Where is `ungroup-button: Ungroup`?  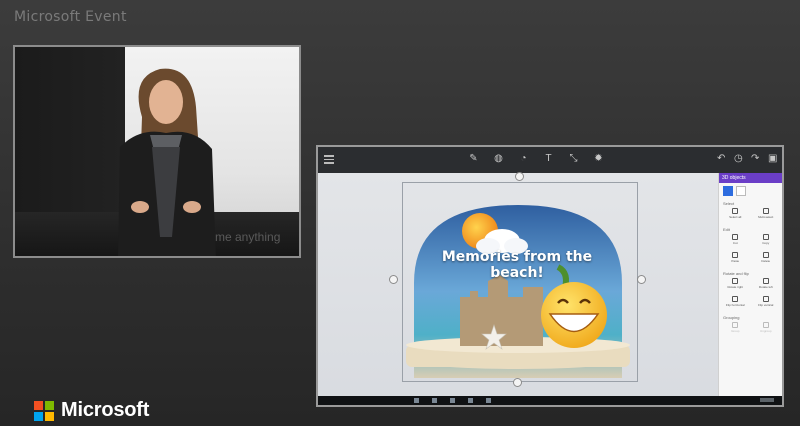 ungroup-button: Ungroup is located at coordinates (766, 330).